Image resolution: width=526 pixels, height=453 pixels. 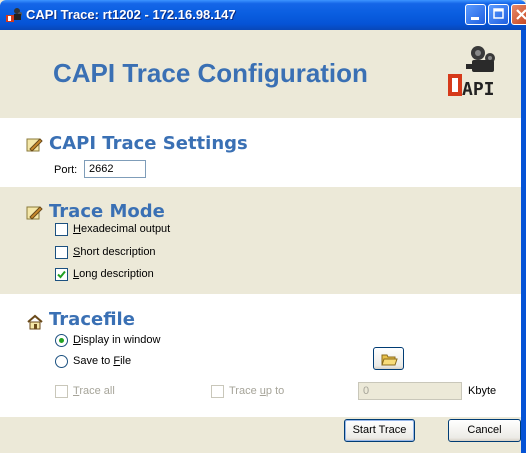 I want to click on minimize-button, so click(x=475, y=14).